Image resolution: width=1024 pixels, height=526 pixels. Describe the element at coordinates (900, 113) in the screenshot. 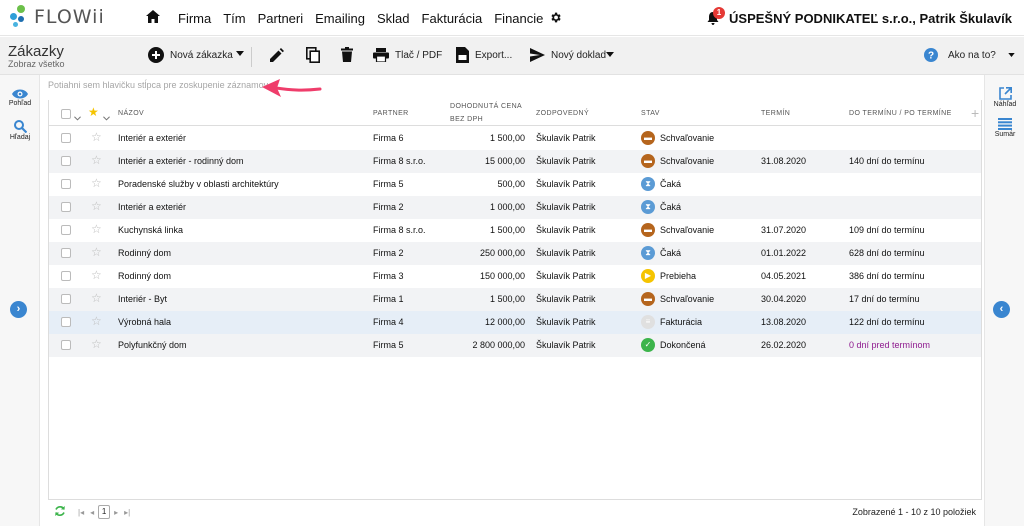

I see `column-header-due: DO TERMÍNU / PO TERMÍNE` at that location.